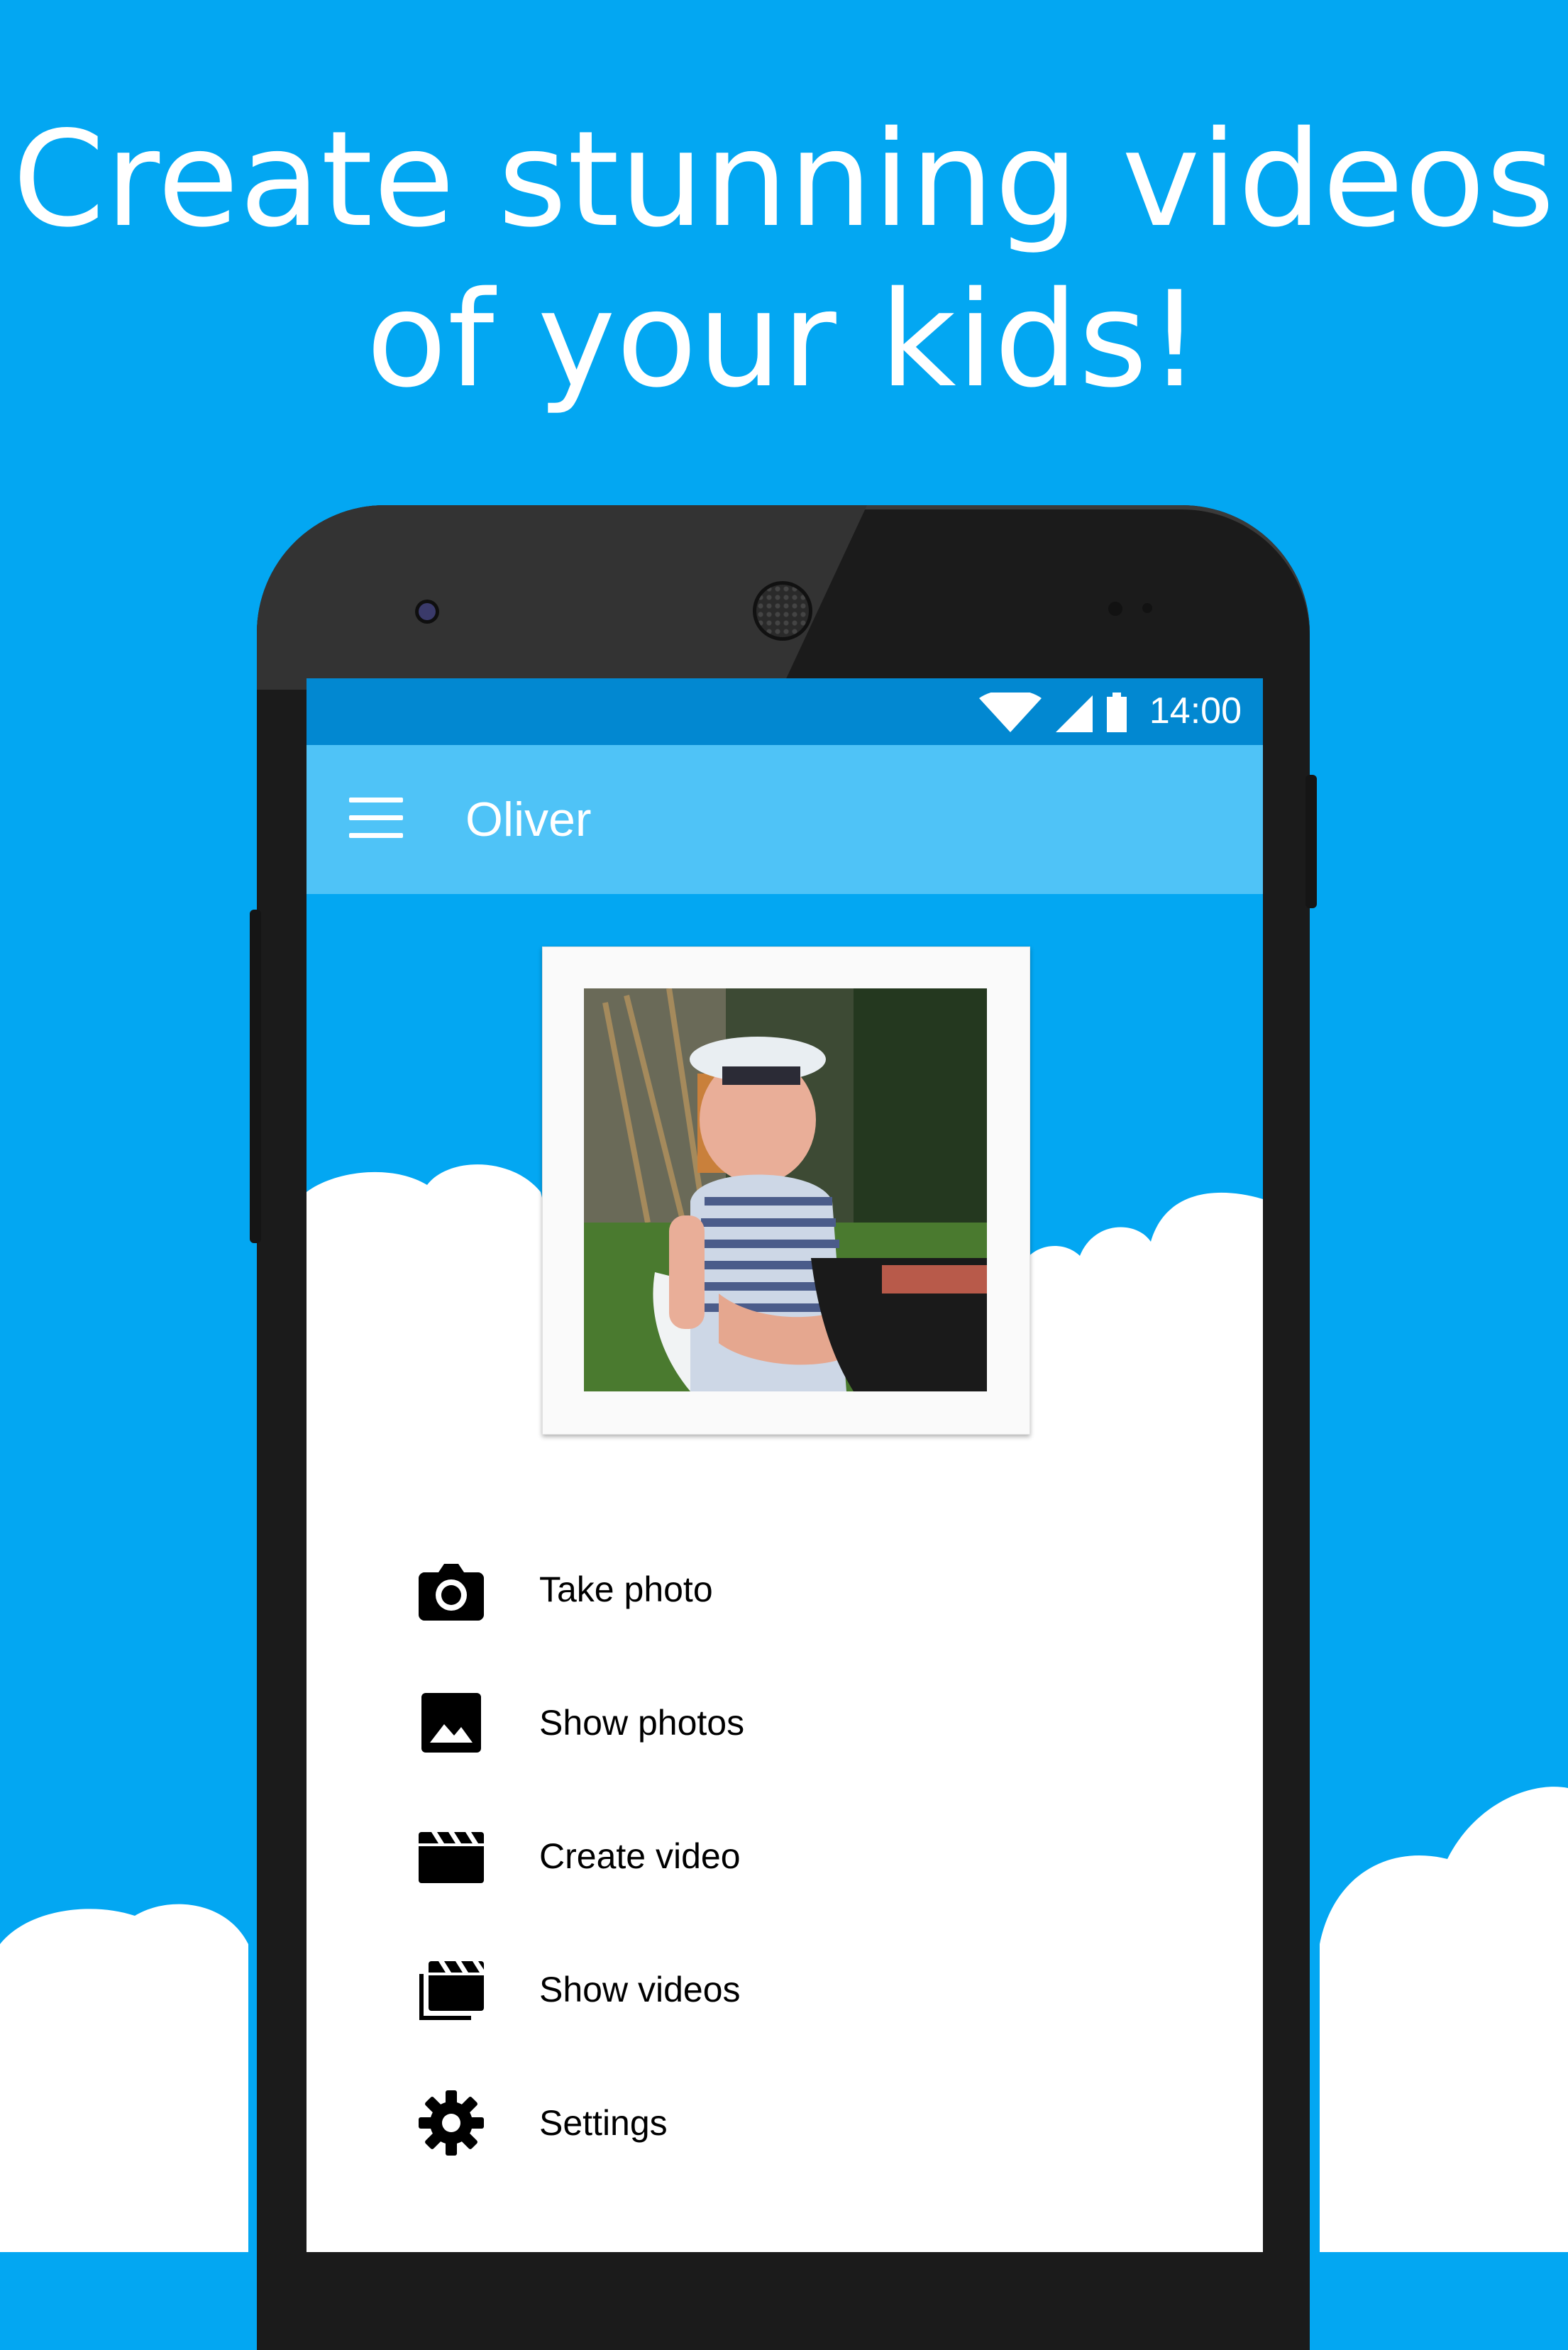 The width and height of the screenshot is (1568, 2350). Describe the element at coordinates (1195, 711) in the screenshot. I see `status-time: 14:00` at that location.